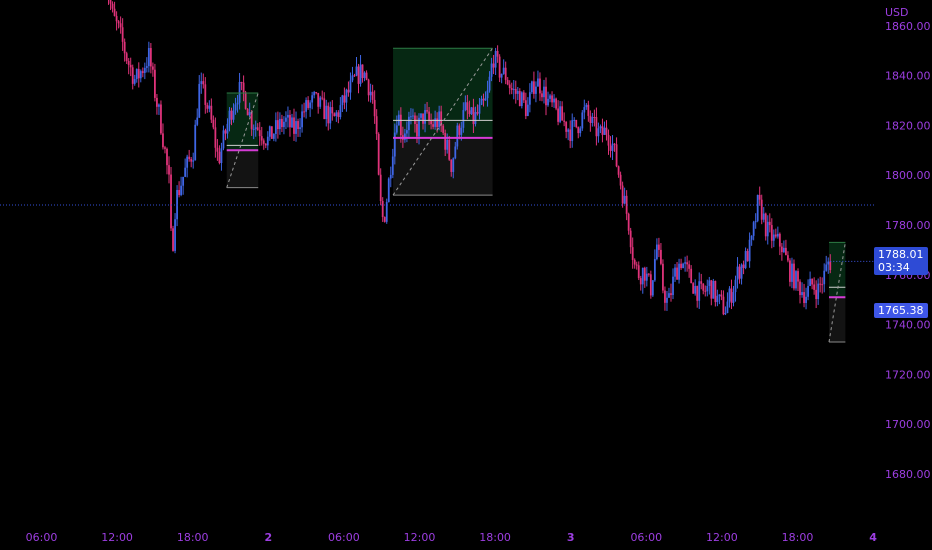 This screenshot has height=550, width=932. What do you see at coordinates (901, 261) in the screenshot?
I see `crosshair-price-tag: 1788.01 03:34` at bounding box center [901, 261].